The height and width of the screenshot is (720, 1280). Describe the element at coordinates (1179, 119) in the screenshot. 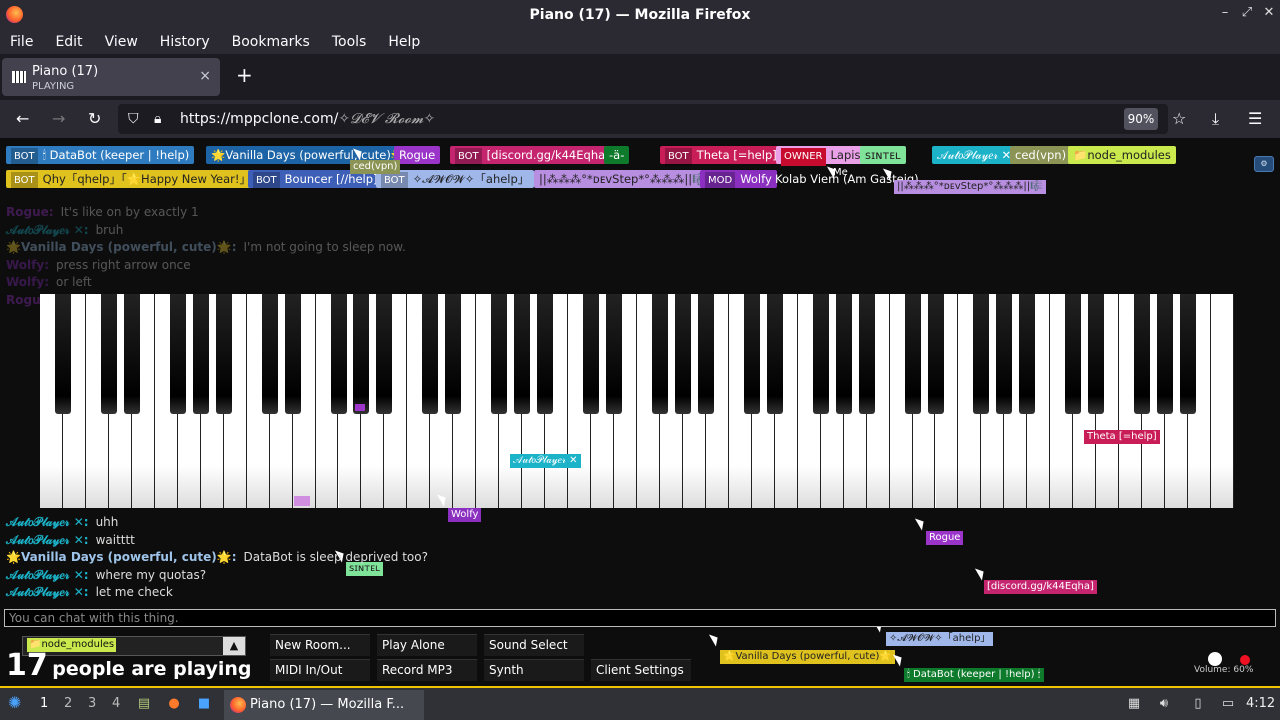

I see `bookmark-star-icon: ☆` at that location.